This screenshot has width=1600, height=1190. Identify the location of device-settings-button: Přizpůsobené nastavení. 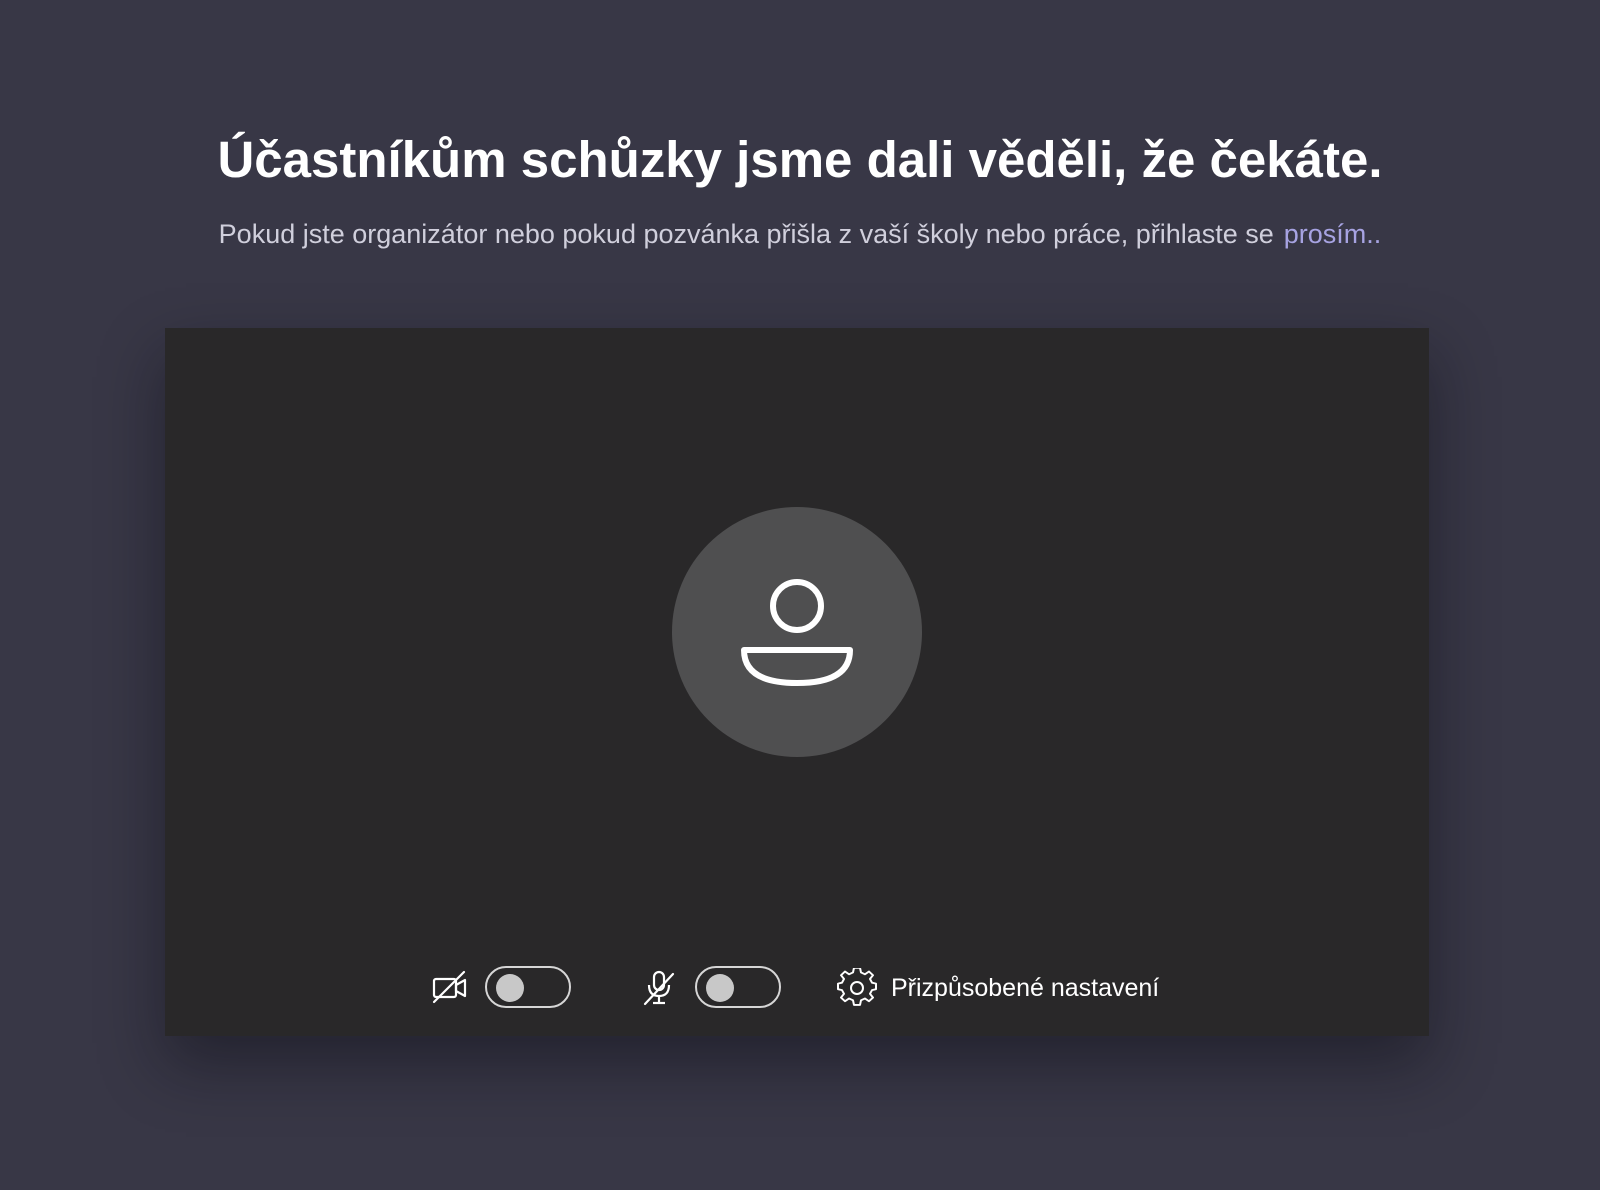
(998, 988).